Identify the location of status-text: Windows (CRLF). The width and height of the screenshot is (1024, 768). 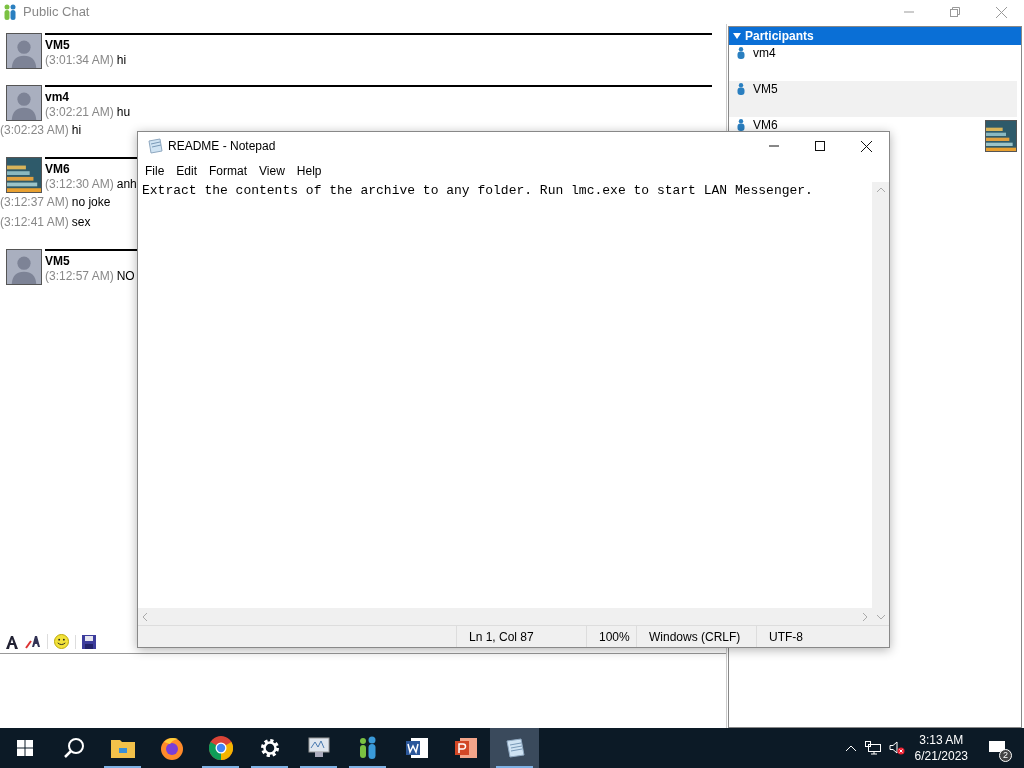
(696, 636).